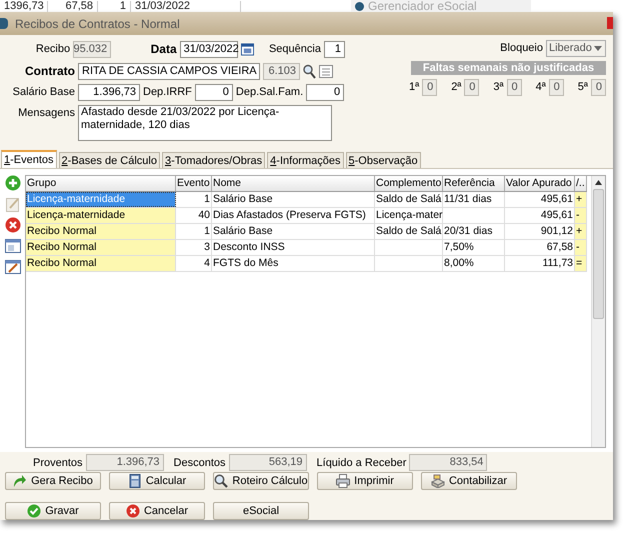 This screenshot has height=538, width=626. I want to click on table-cell: Licença-mater, so click(409, 215).